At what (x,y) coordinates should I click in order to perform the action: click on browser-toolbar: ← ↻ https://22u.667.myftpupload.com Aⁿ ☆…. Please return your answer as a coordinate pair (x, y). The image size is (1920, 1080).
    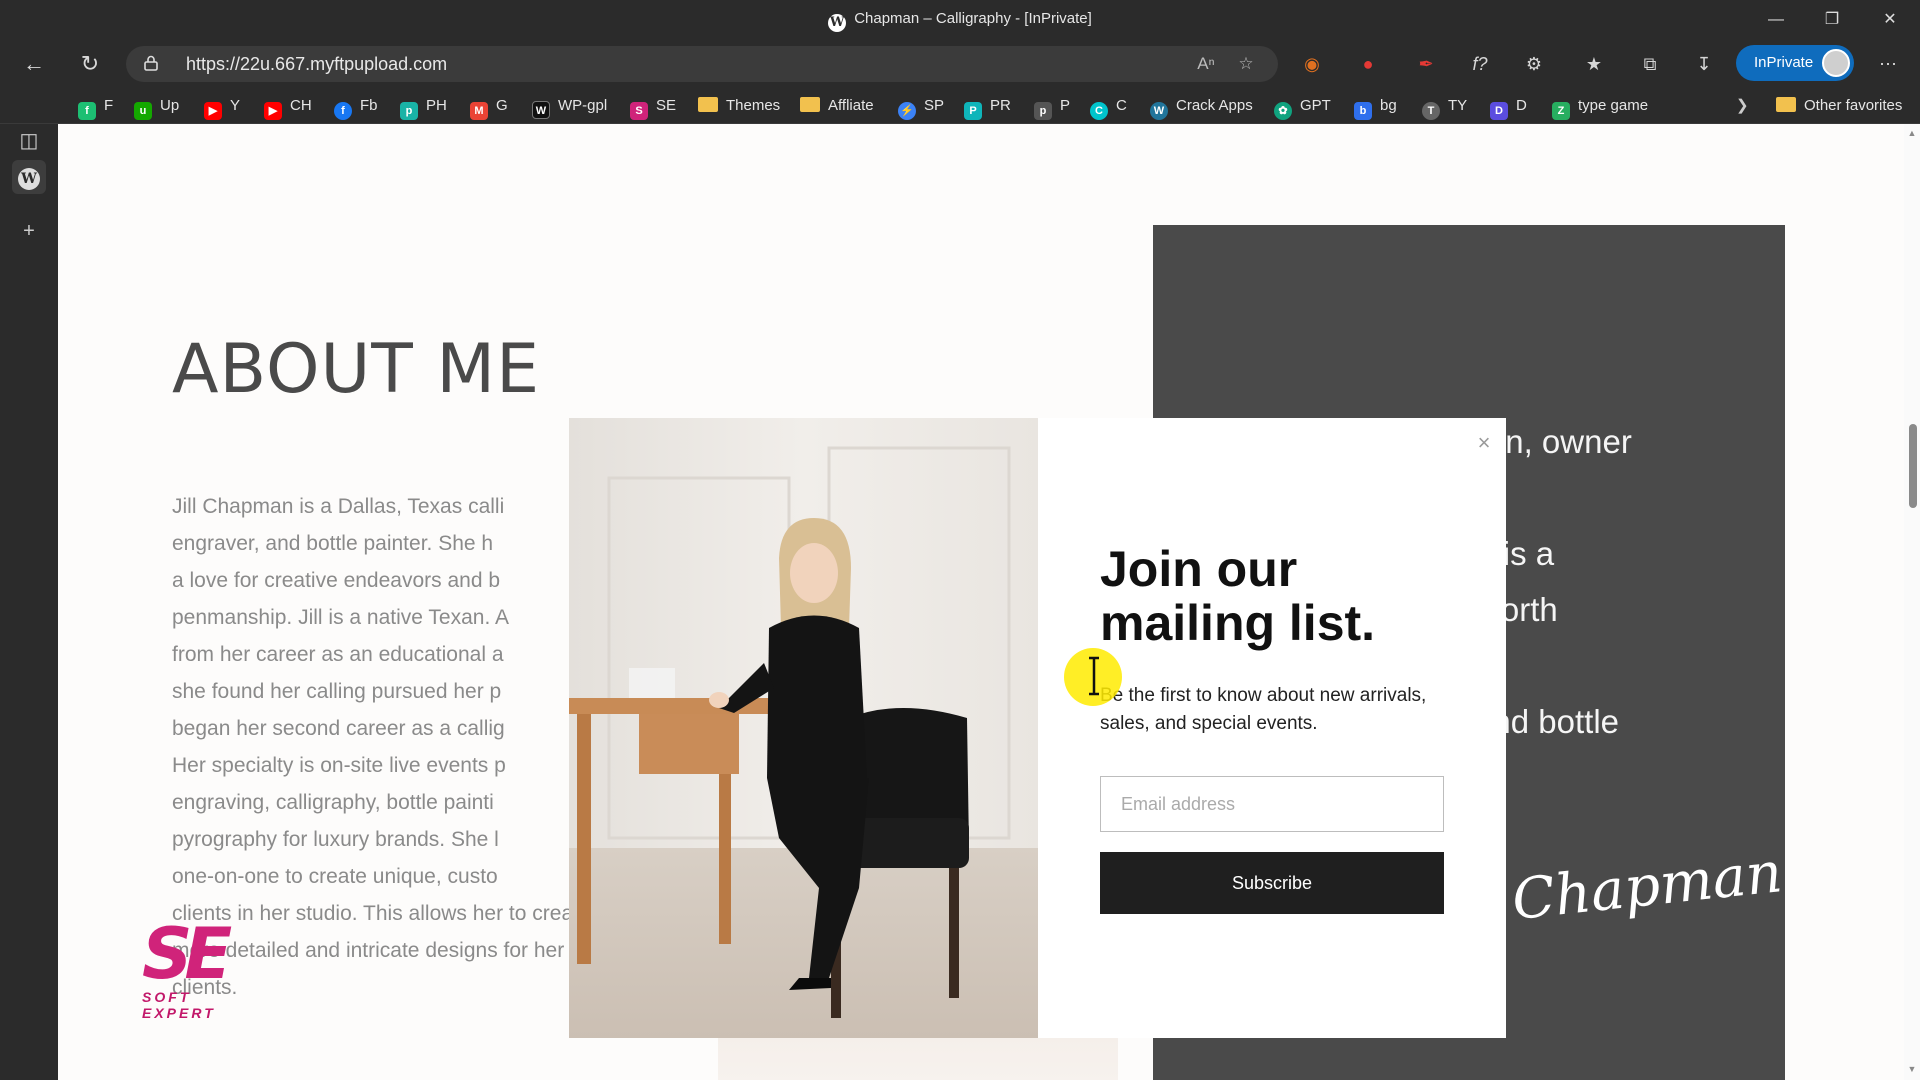
    Looking at the image, I should click on (960, 64).